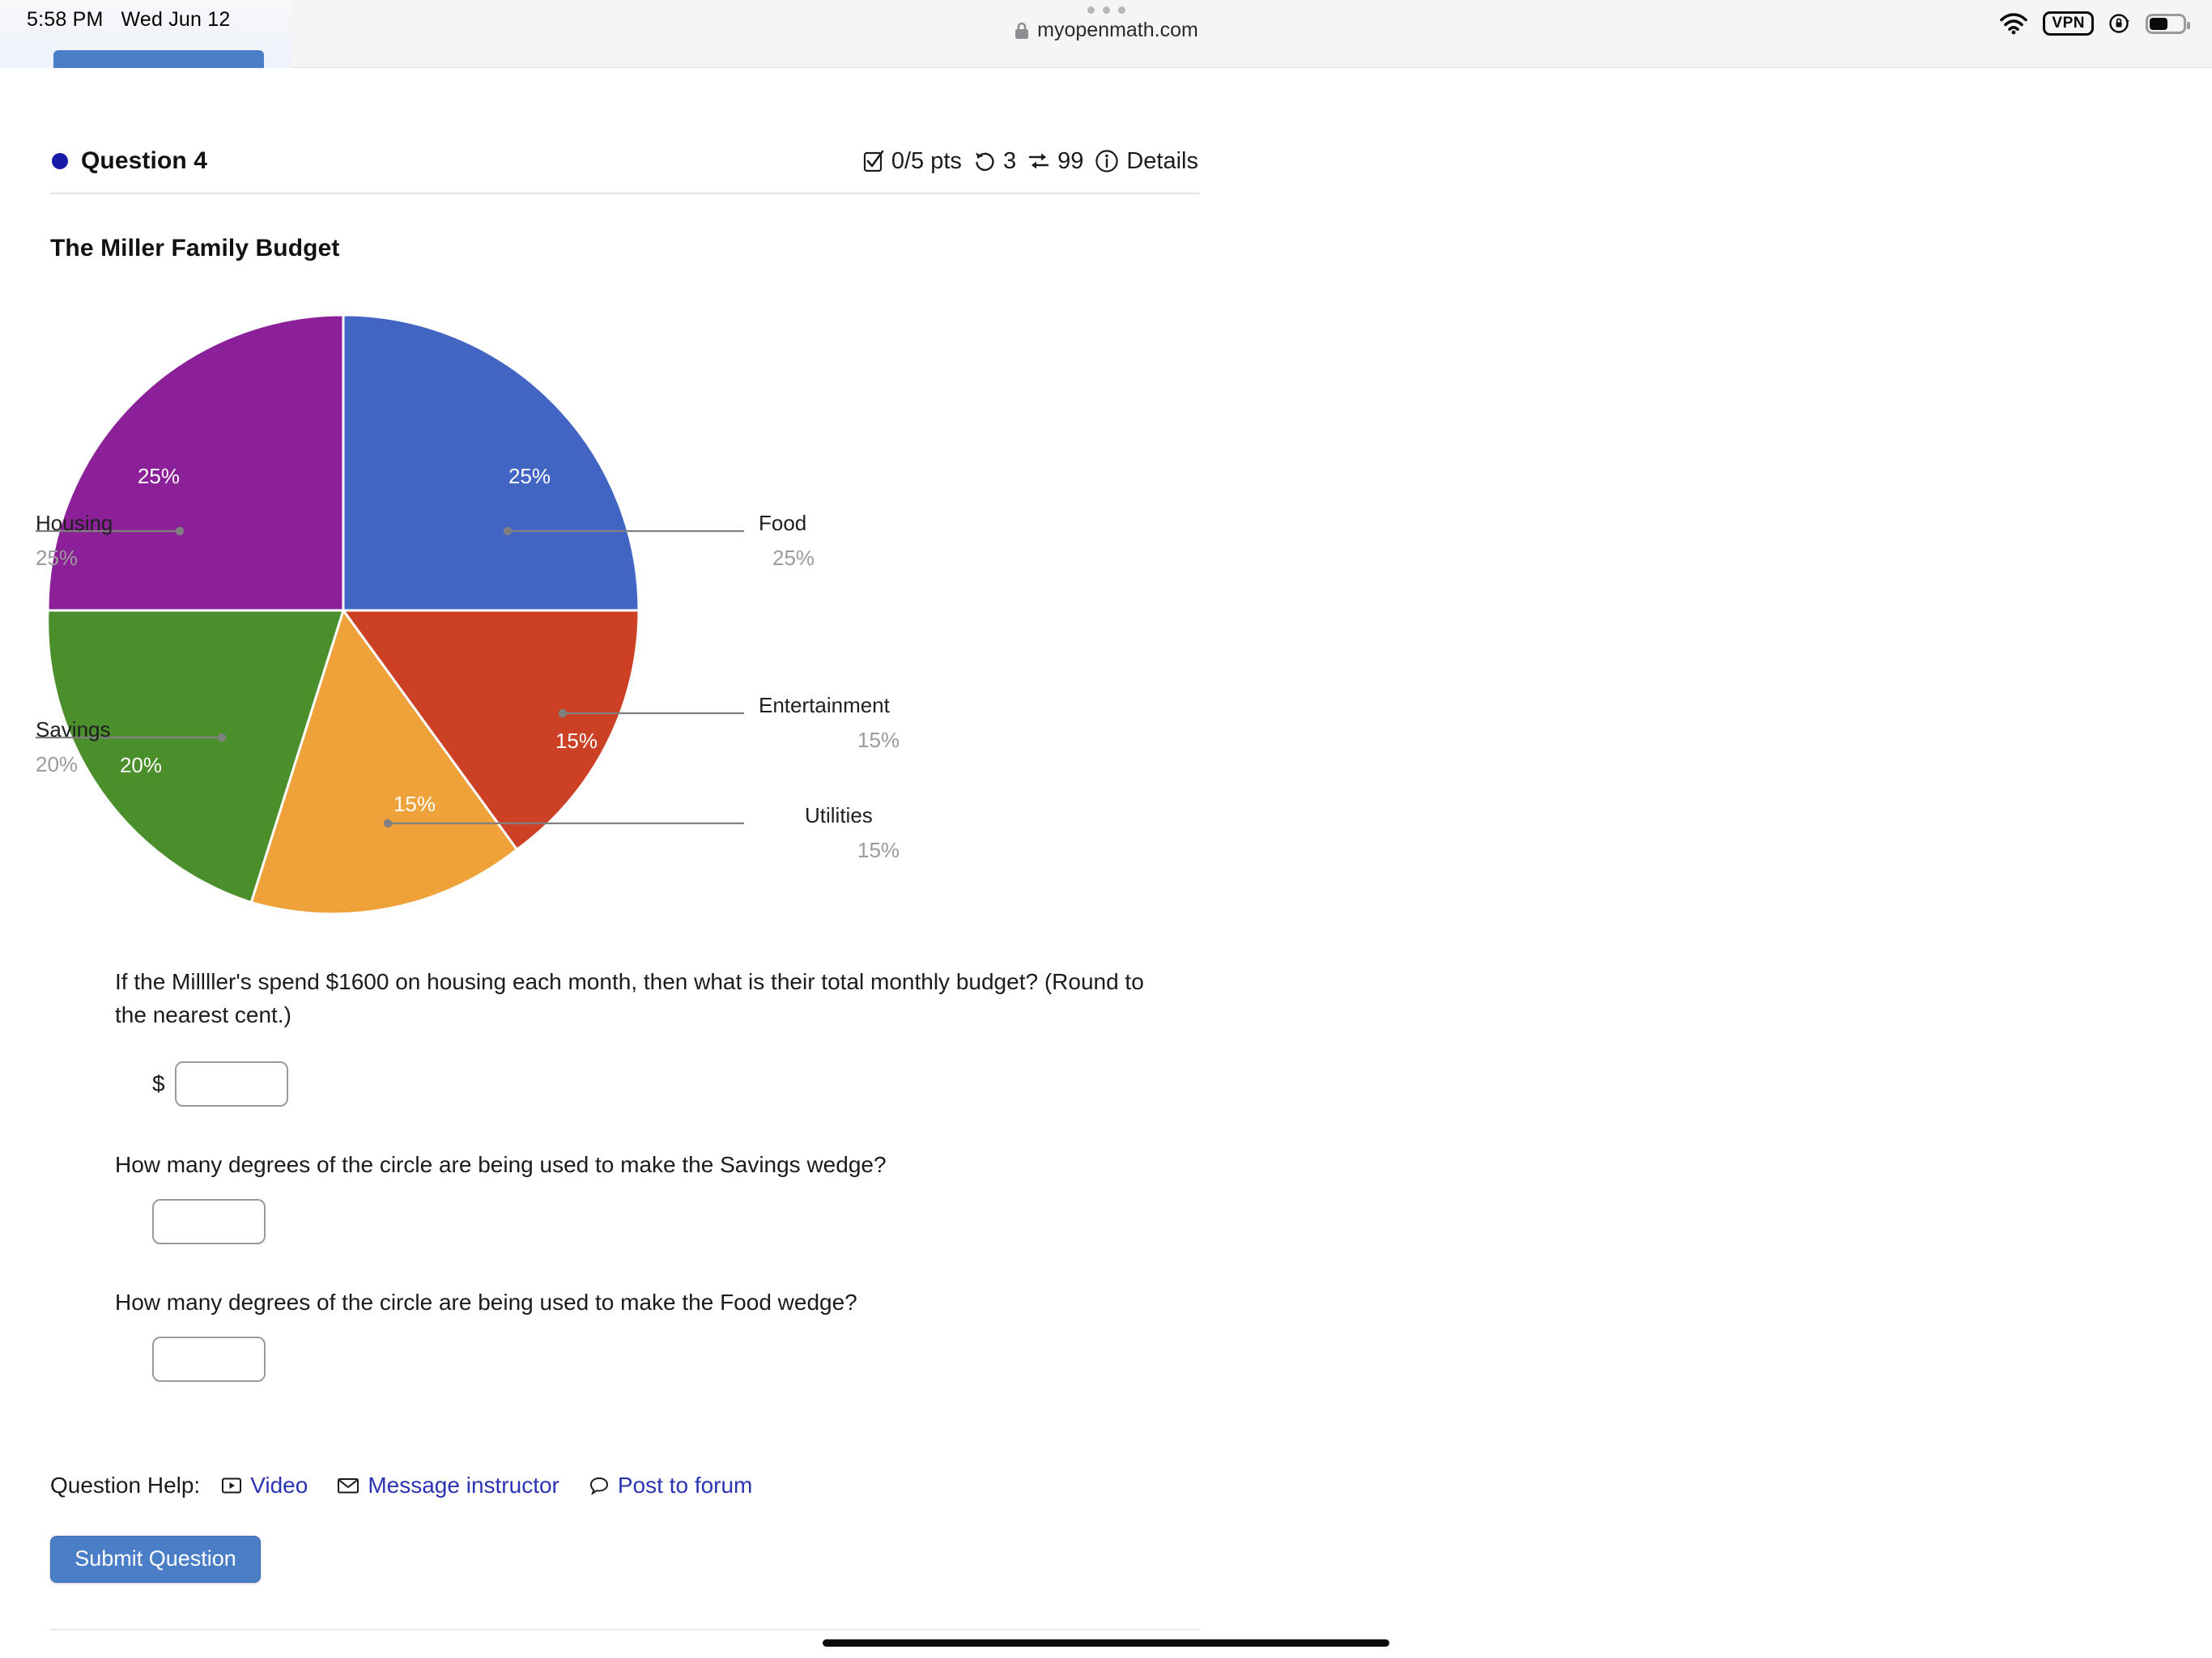 The width and height of the screenshot is (2212, 1658). Describe the element at coordinates (1022, 30) in the screenshot. I see `lock-icon` at that location.